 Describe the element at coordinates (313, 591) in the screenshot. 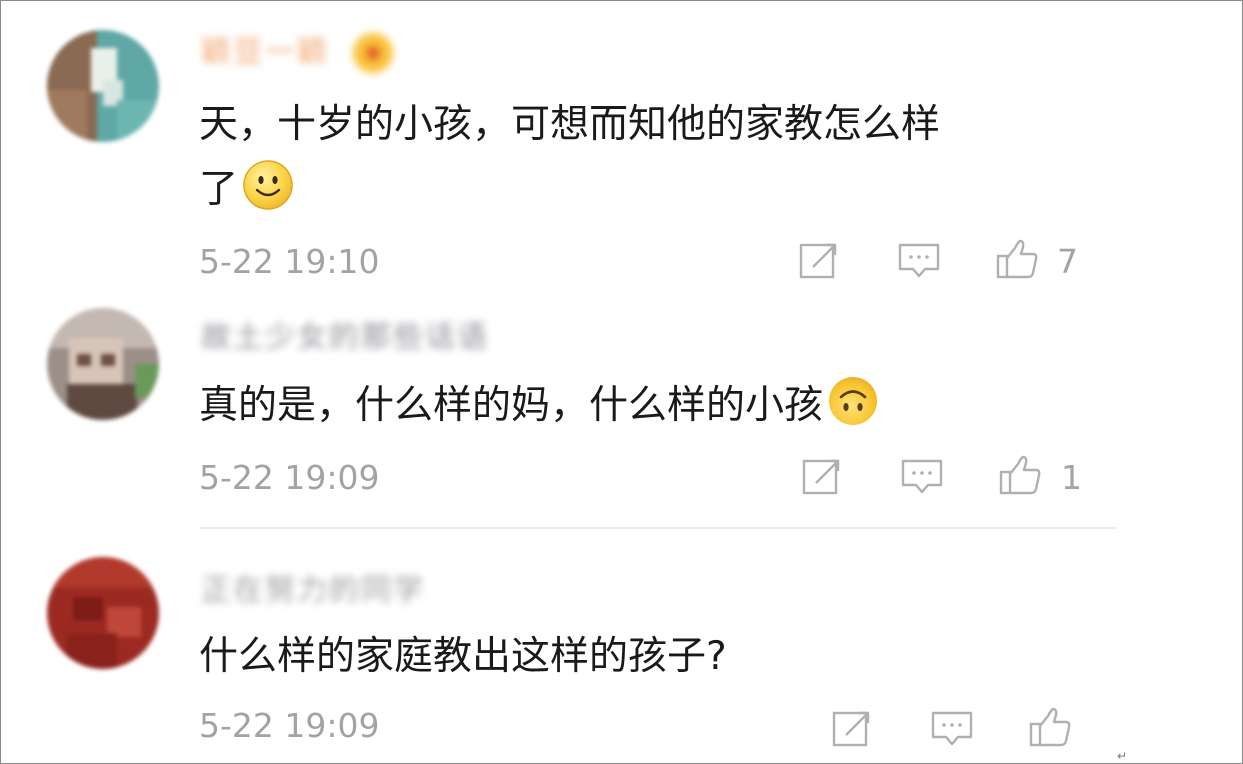

I see `username: 正在努力的同学` at that location.